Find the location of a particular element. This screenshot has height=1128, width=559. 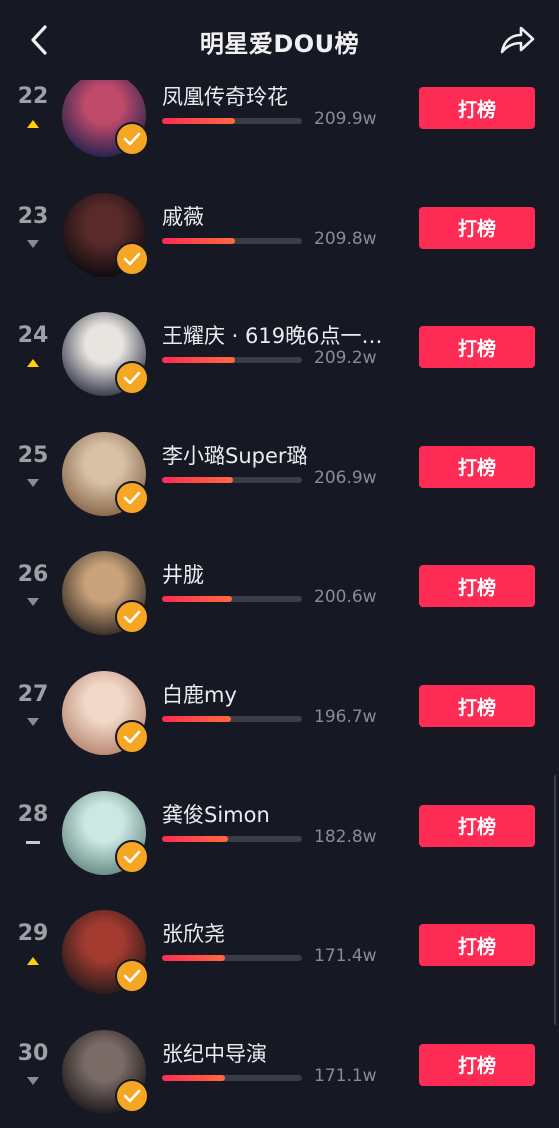

rank-number: 22 is located at coordinates (33, 96).